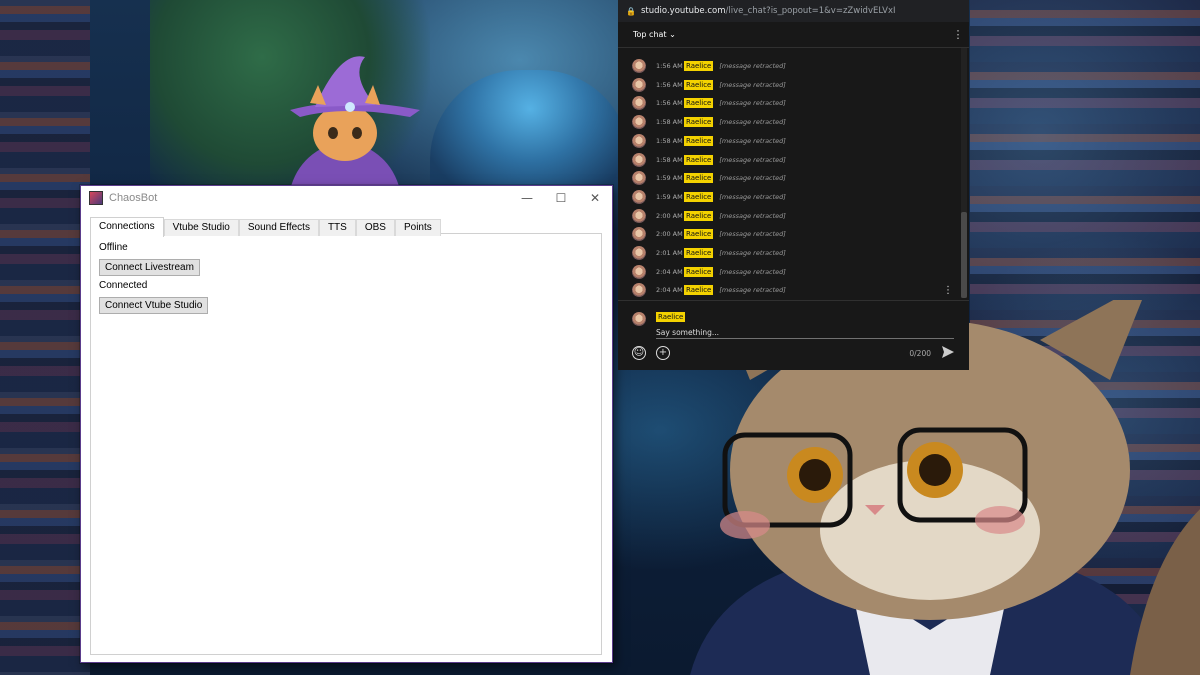 Image resolution: width=1200 pixels, height=675 pixels. Describe the element at coordinates (346, 198) in the screenshot. I see `window-titlebar: ChaosBot — ☐ ✕` at that location.